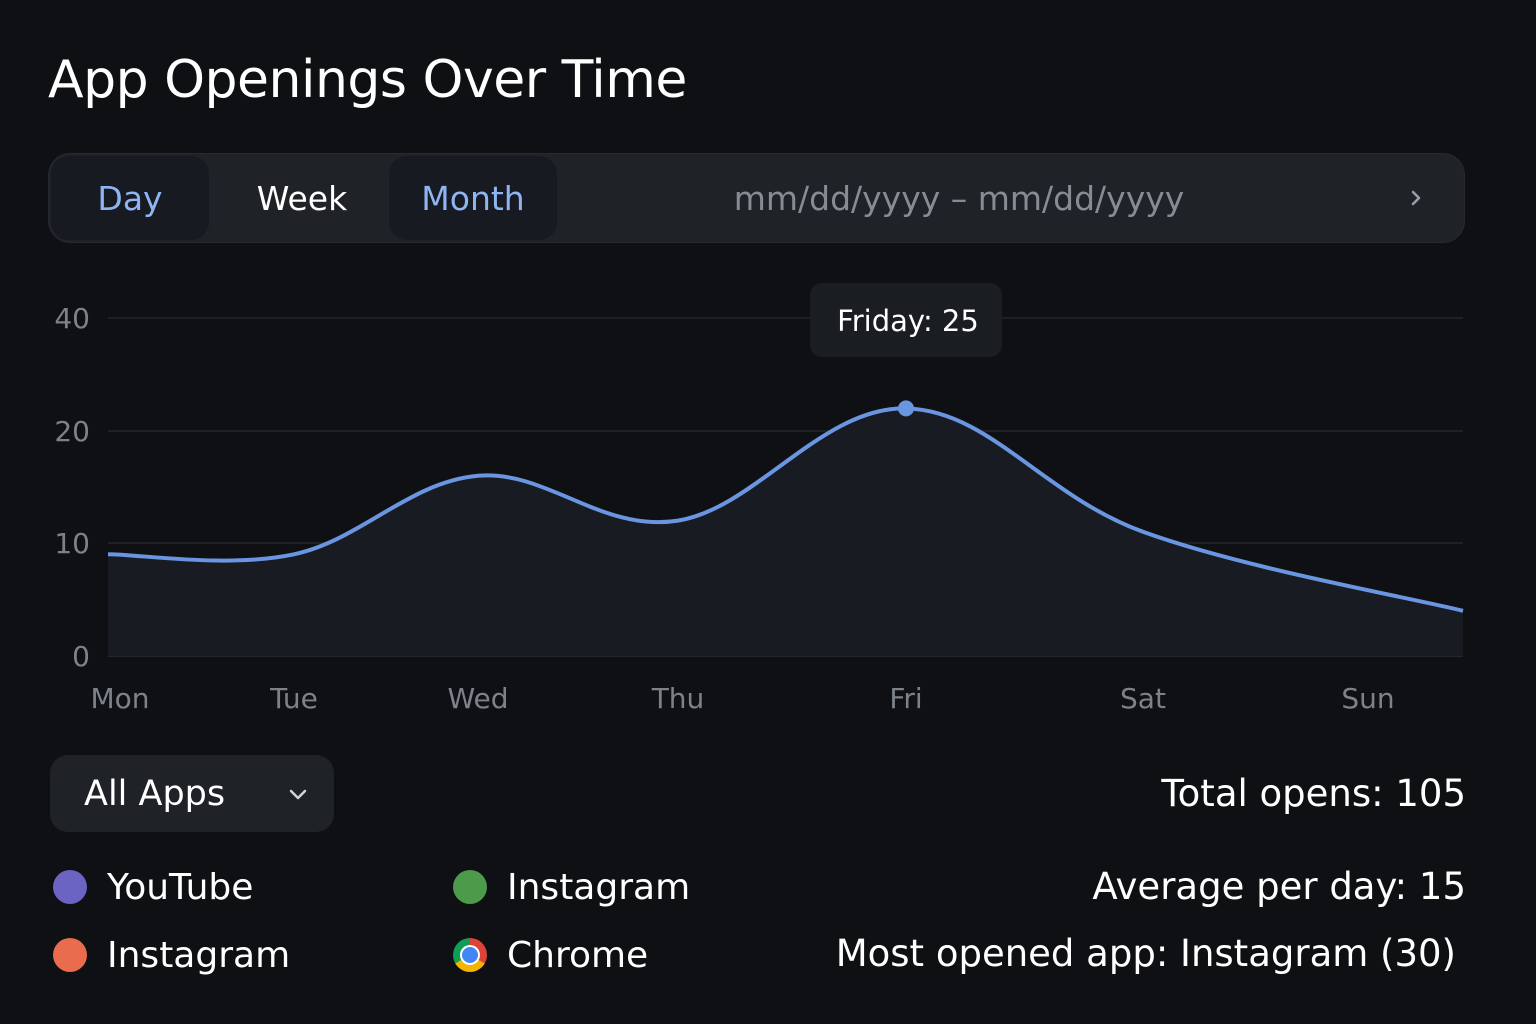  I want to click on legend-item-instagram: Instagram, so click(571, 887).